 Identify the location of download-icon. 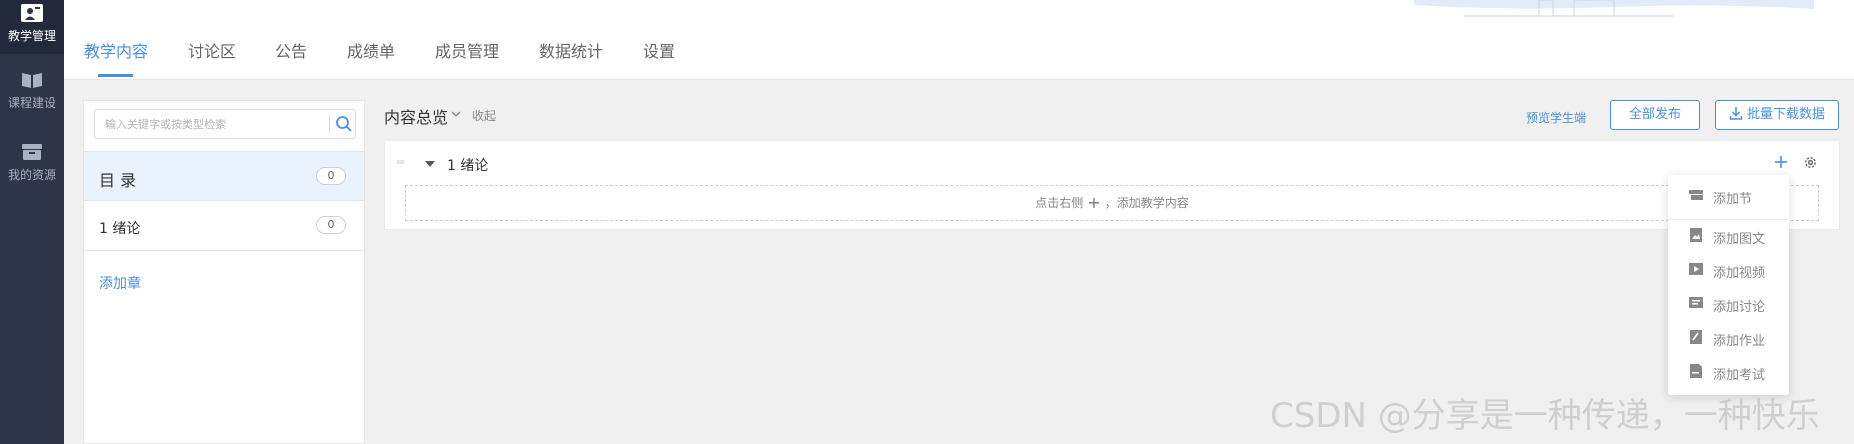
(1736, 113).